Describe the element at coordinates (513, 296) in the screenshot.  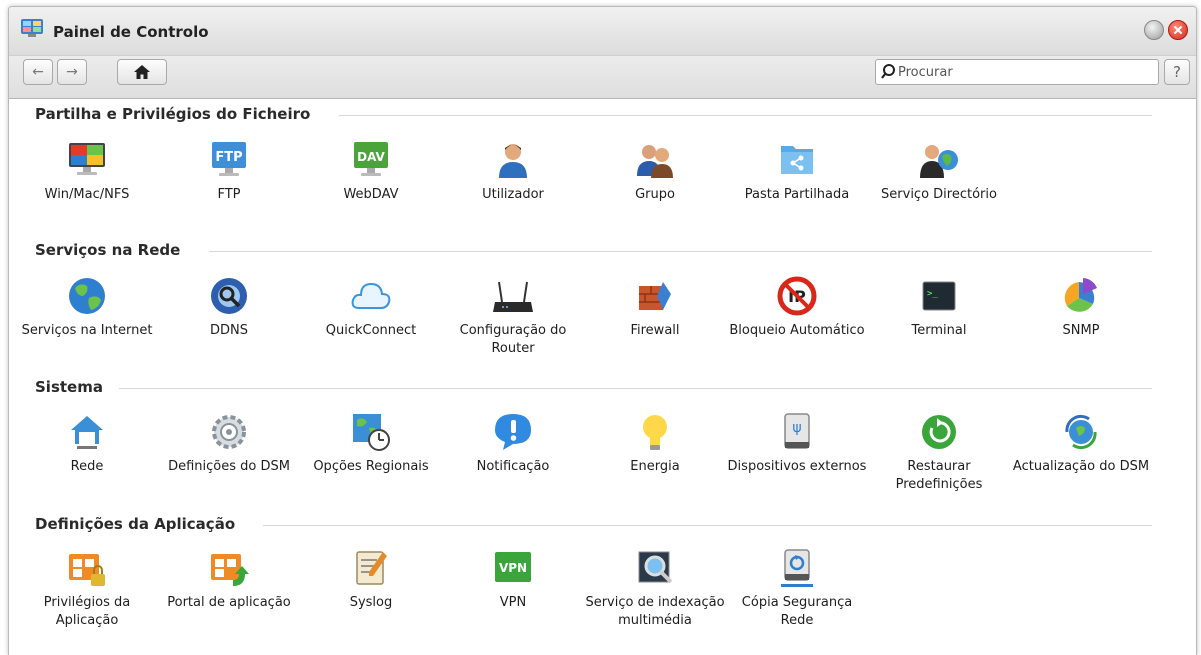
I see `router-icon` at that location.